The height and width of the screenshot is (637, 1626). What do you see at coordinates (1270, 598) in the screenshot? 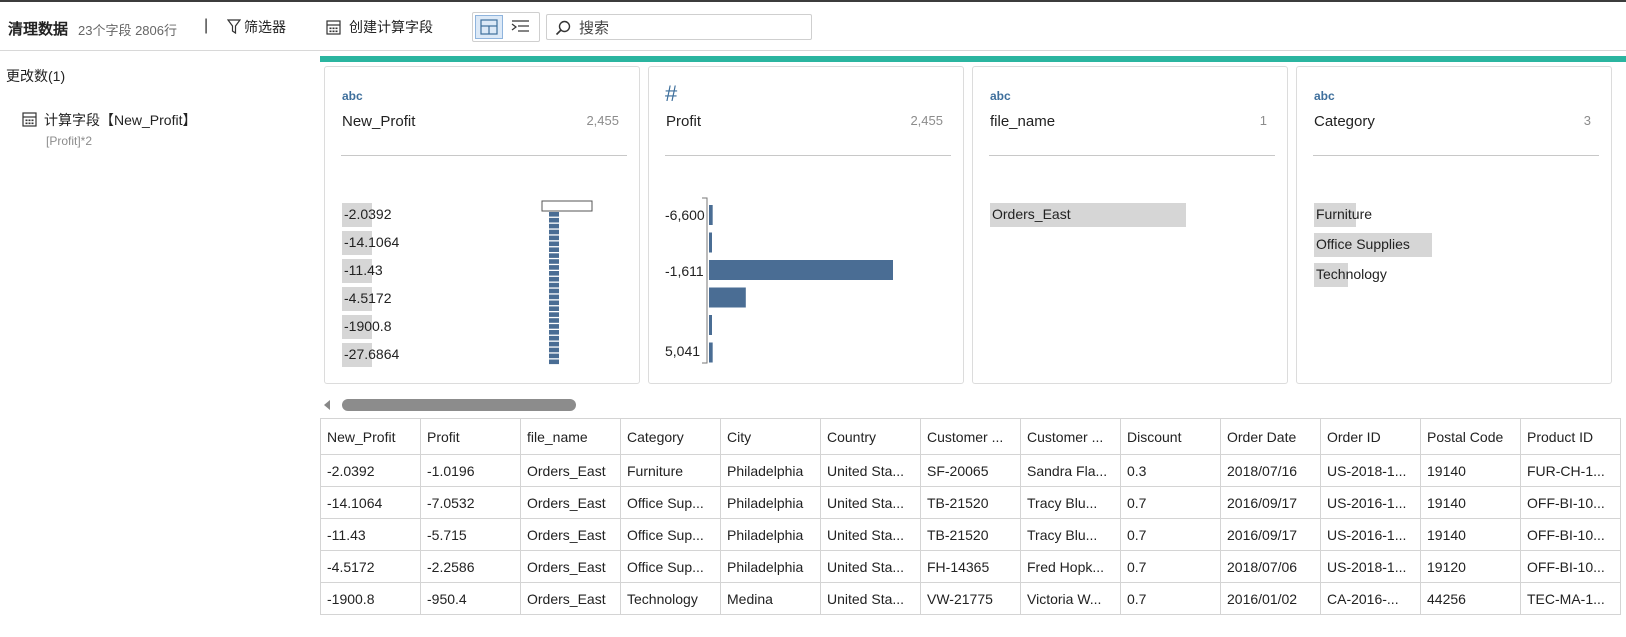
I see `table-cell: 2016/01/02` at bounding box center [1270, 598].